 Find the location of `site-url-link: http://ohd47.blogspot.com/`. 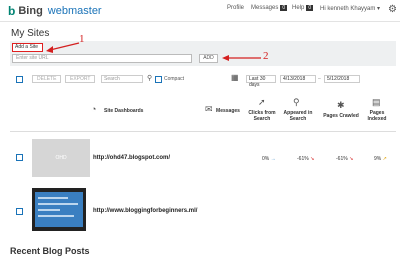

site-url-link: http://ohd47.blogspot.com/ is located at coordinates (131, 158).